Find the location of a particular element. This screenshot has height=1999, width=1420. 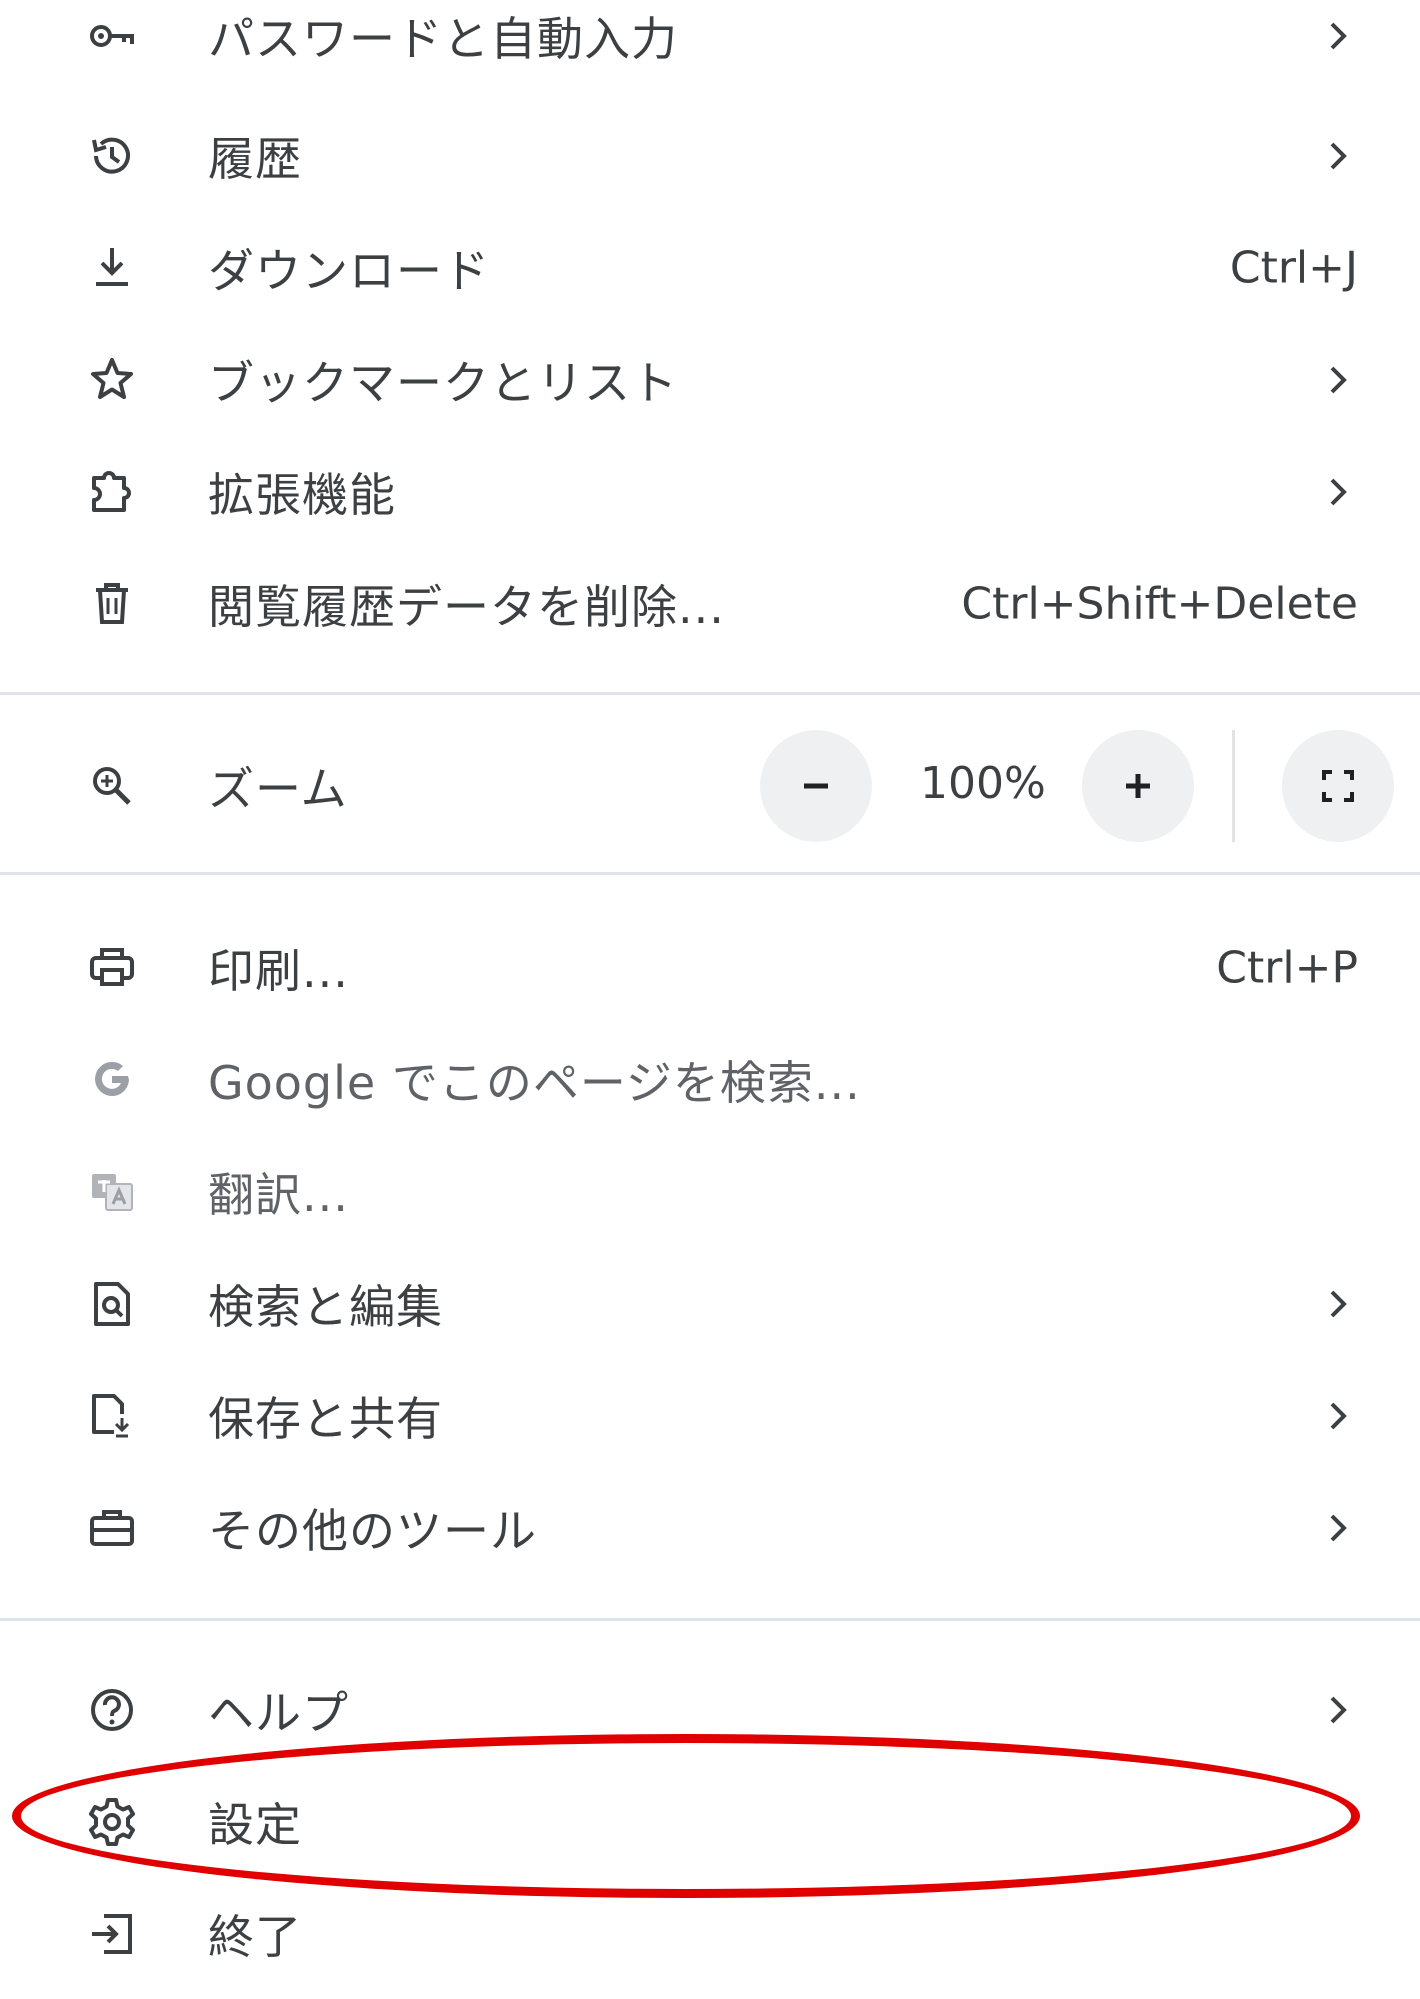

menu-item-downloads: ダウンロード Ctrl+J is located at coordinates (710, 268).